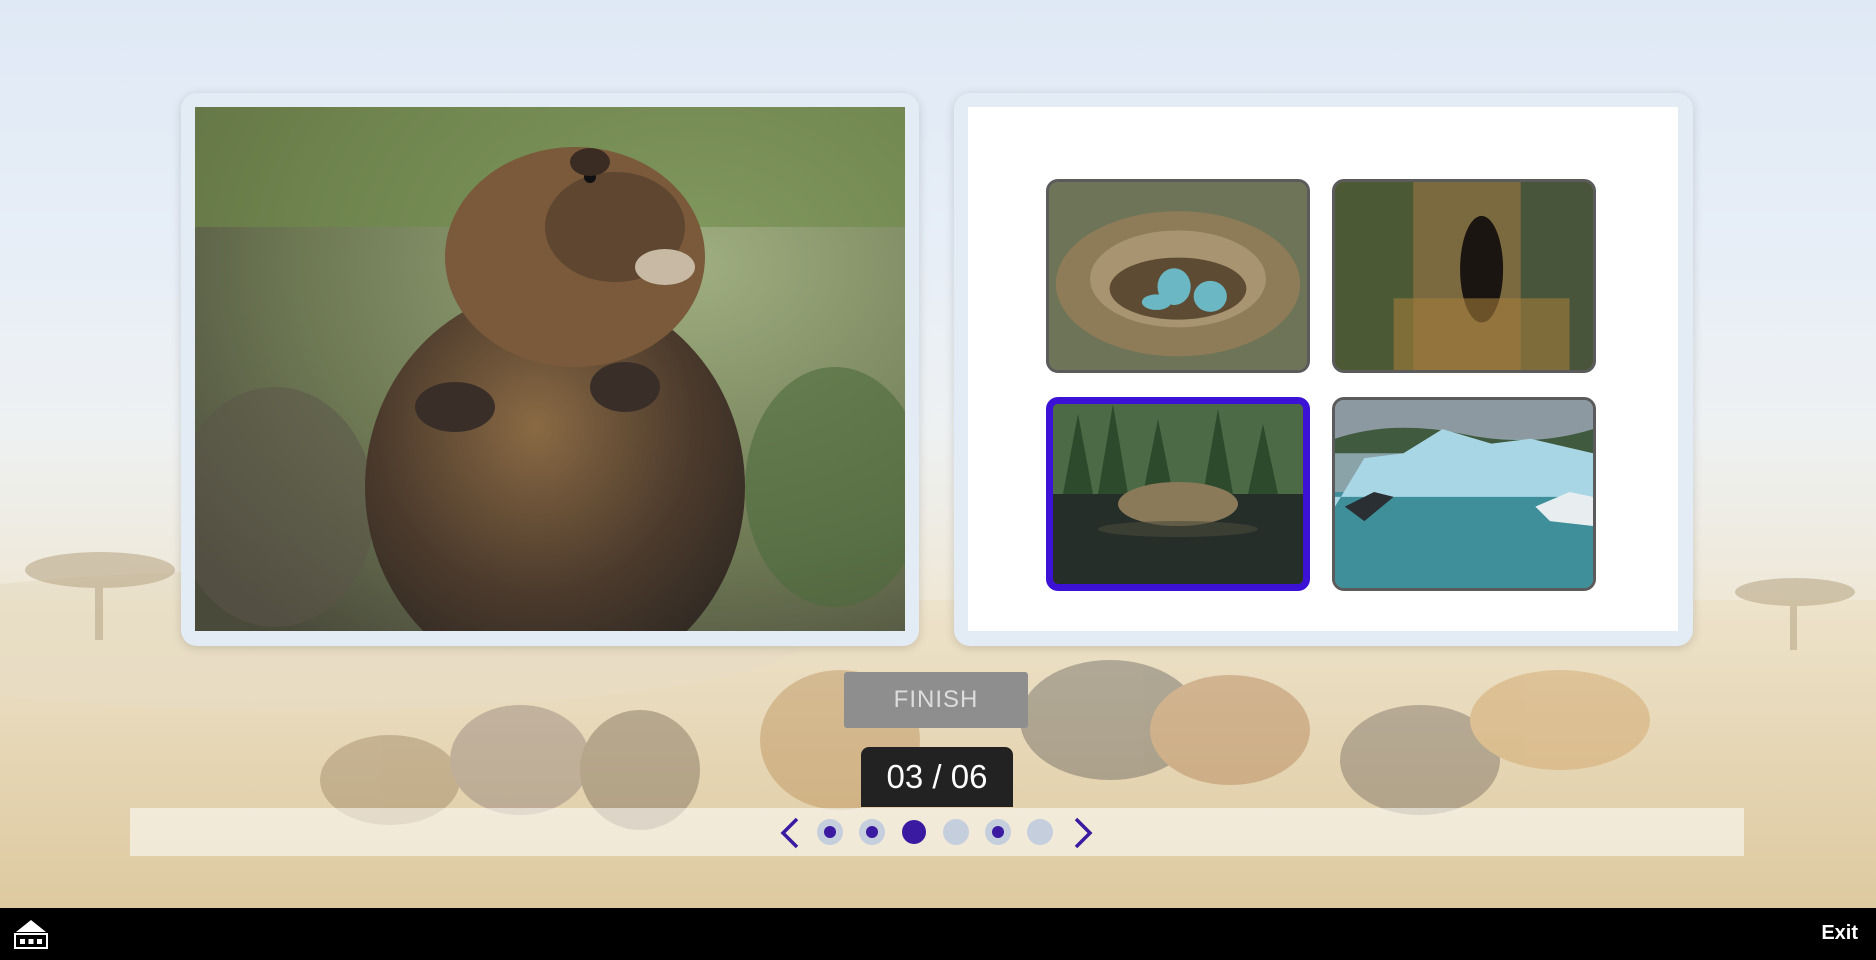 This screenshot has height=960, width=1876. I want to click on chevron-right-icon, so click(1083, 833).